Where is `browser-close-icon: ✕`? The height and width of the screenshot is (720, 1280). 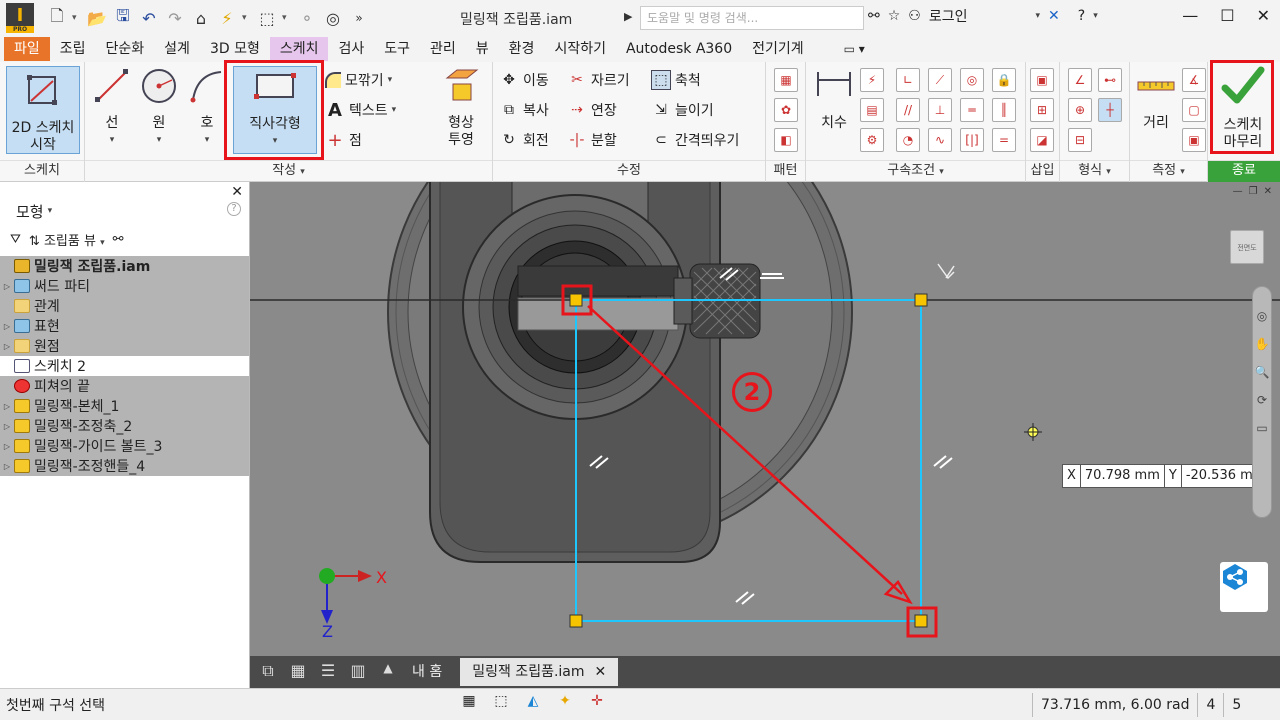
browser-close-icon: ✕ is located at coordinates (237, 192).